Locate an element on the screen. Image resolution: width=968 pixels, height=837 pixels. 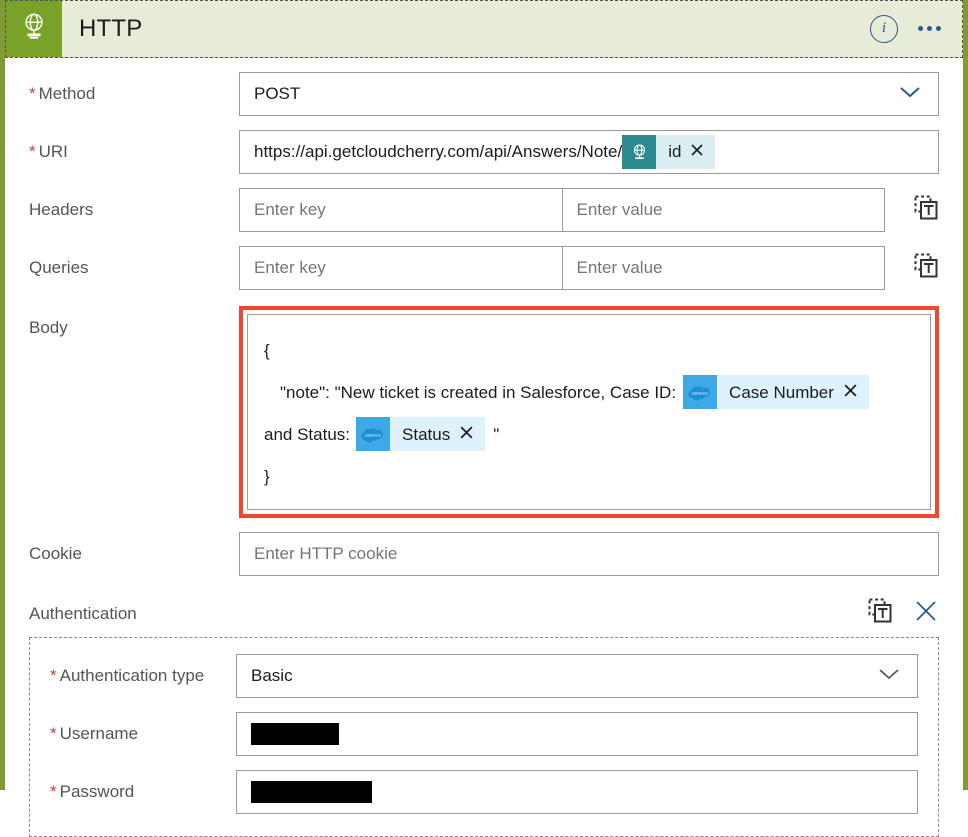
label-password: * Password is located at coordinates (143, 786).